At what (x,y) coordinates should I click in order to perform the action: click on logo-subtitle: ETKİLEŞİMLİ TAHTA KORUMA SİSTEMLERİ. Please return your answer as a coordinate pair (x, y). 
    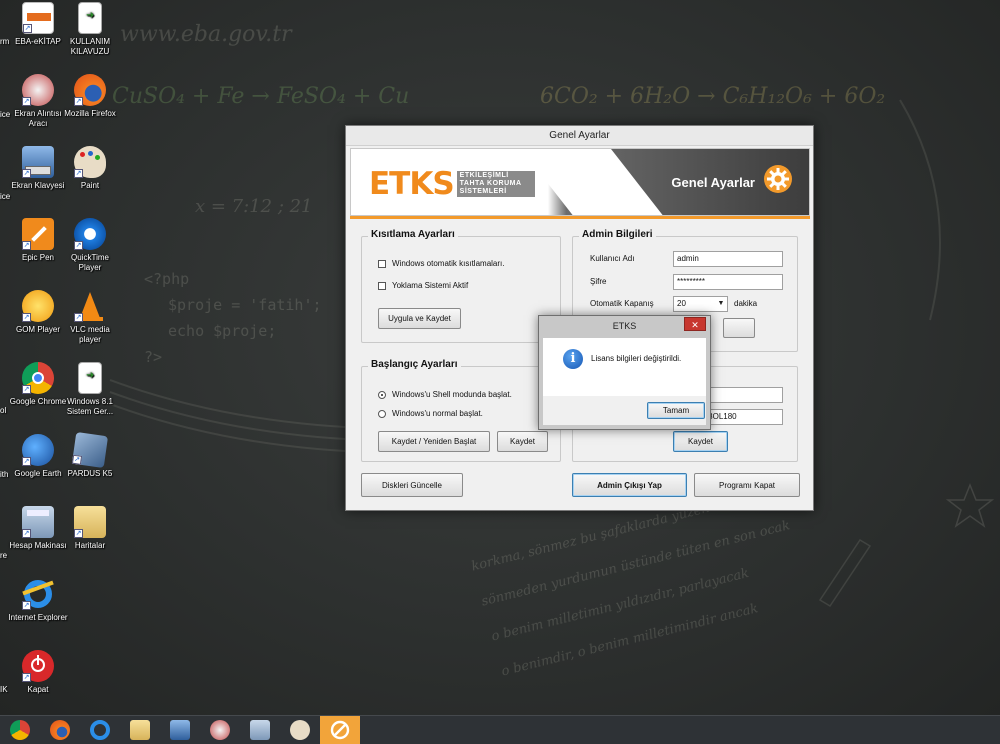
    Looking at the image, I should click on (495, 184).